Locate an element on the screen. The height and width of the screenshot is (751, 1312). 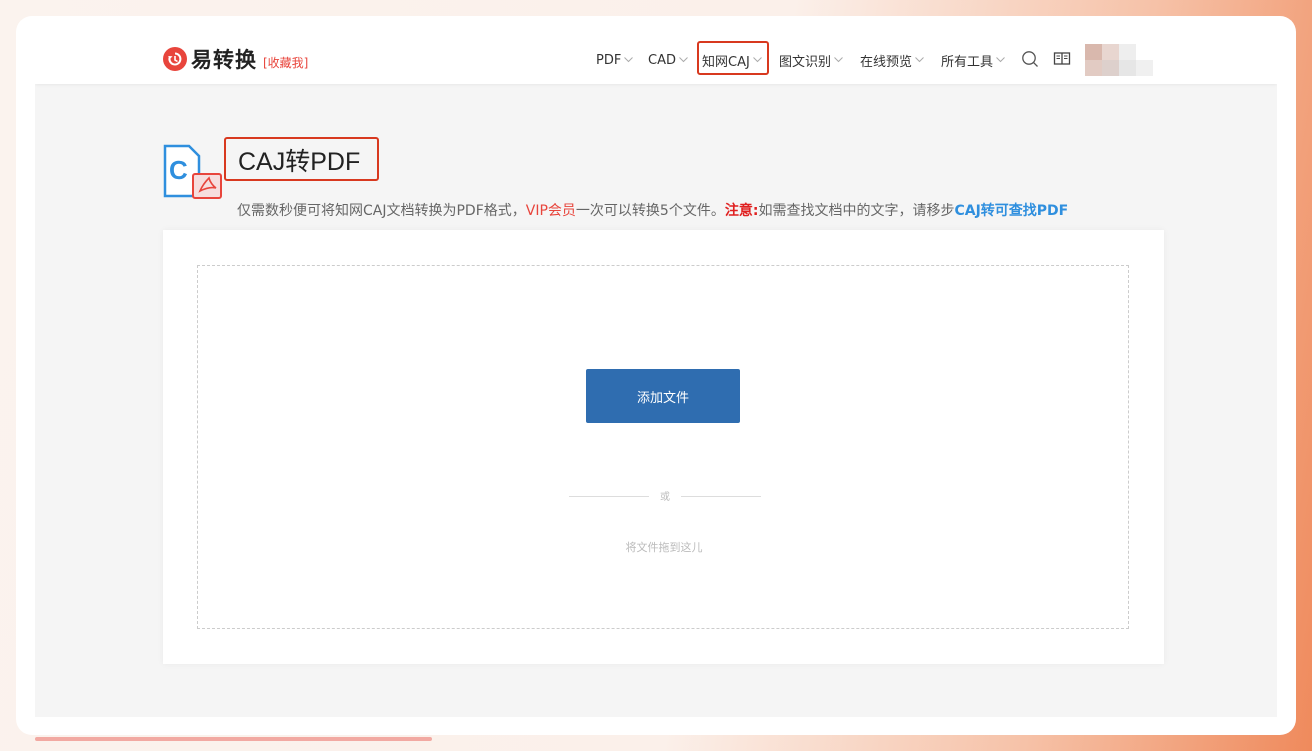
nav-item-label: CAD is located at coordinates (662, 60).